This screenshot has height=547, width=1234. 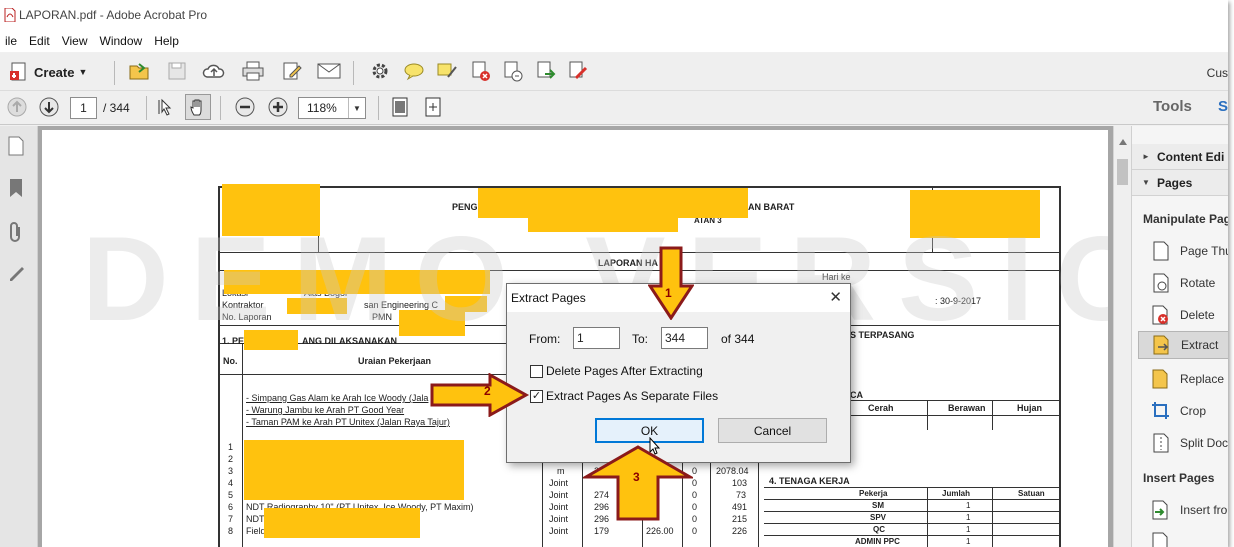 What do you see at coordinates (1204, 443) in the screenshot?
I see `tool-label: Split Doc` at bounding box center [1204, 443].